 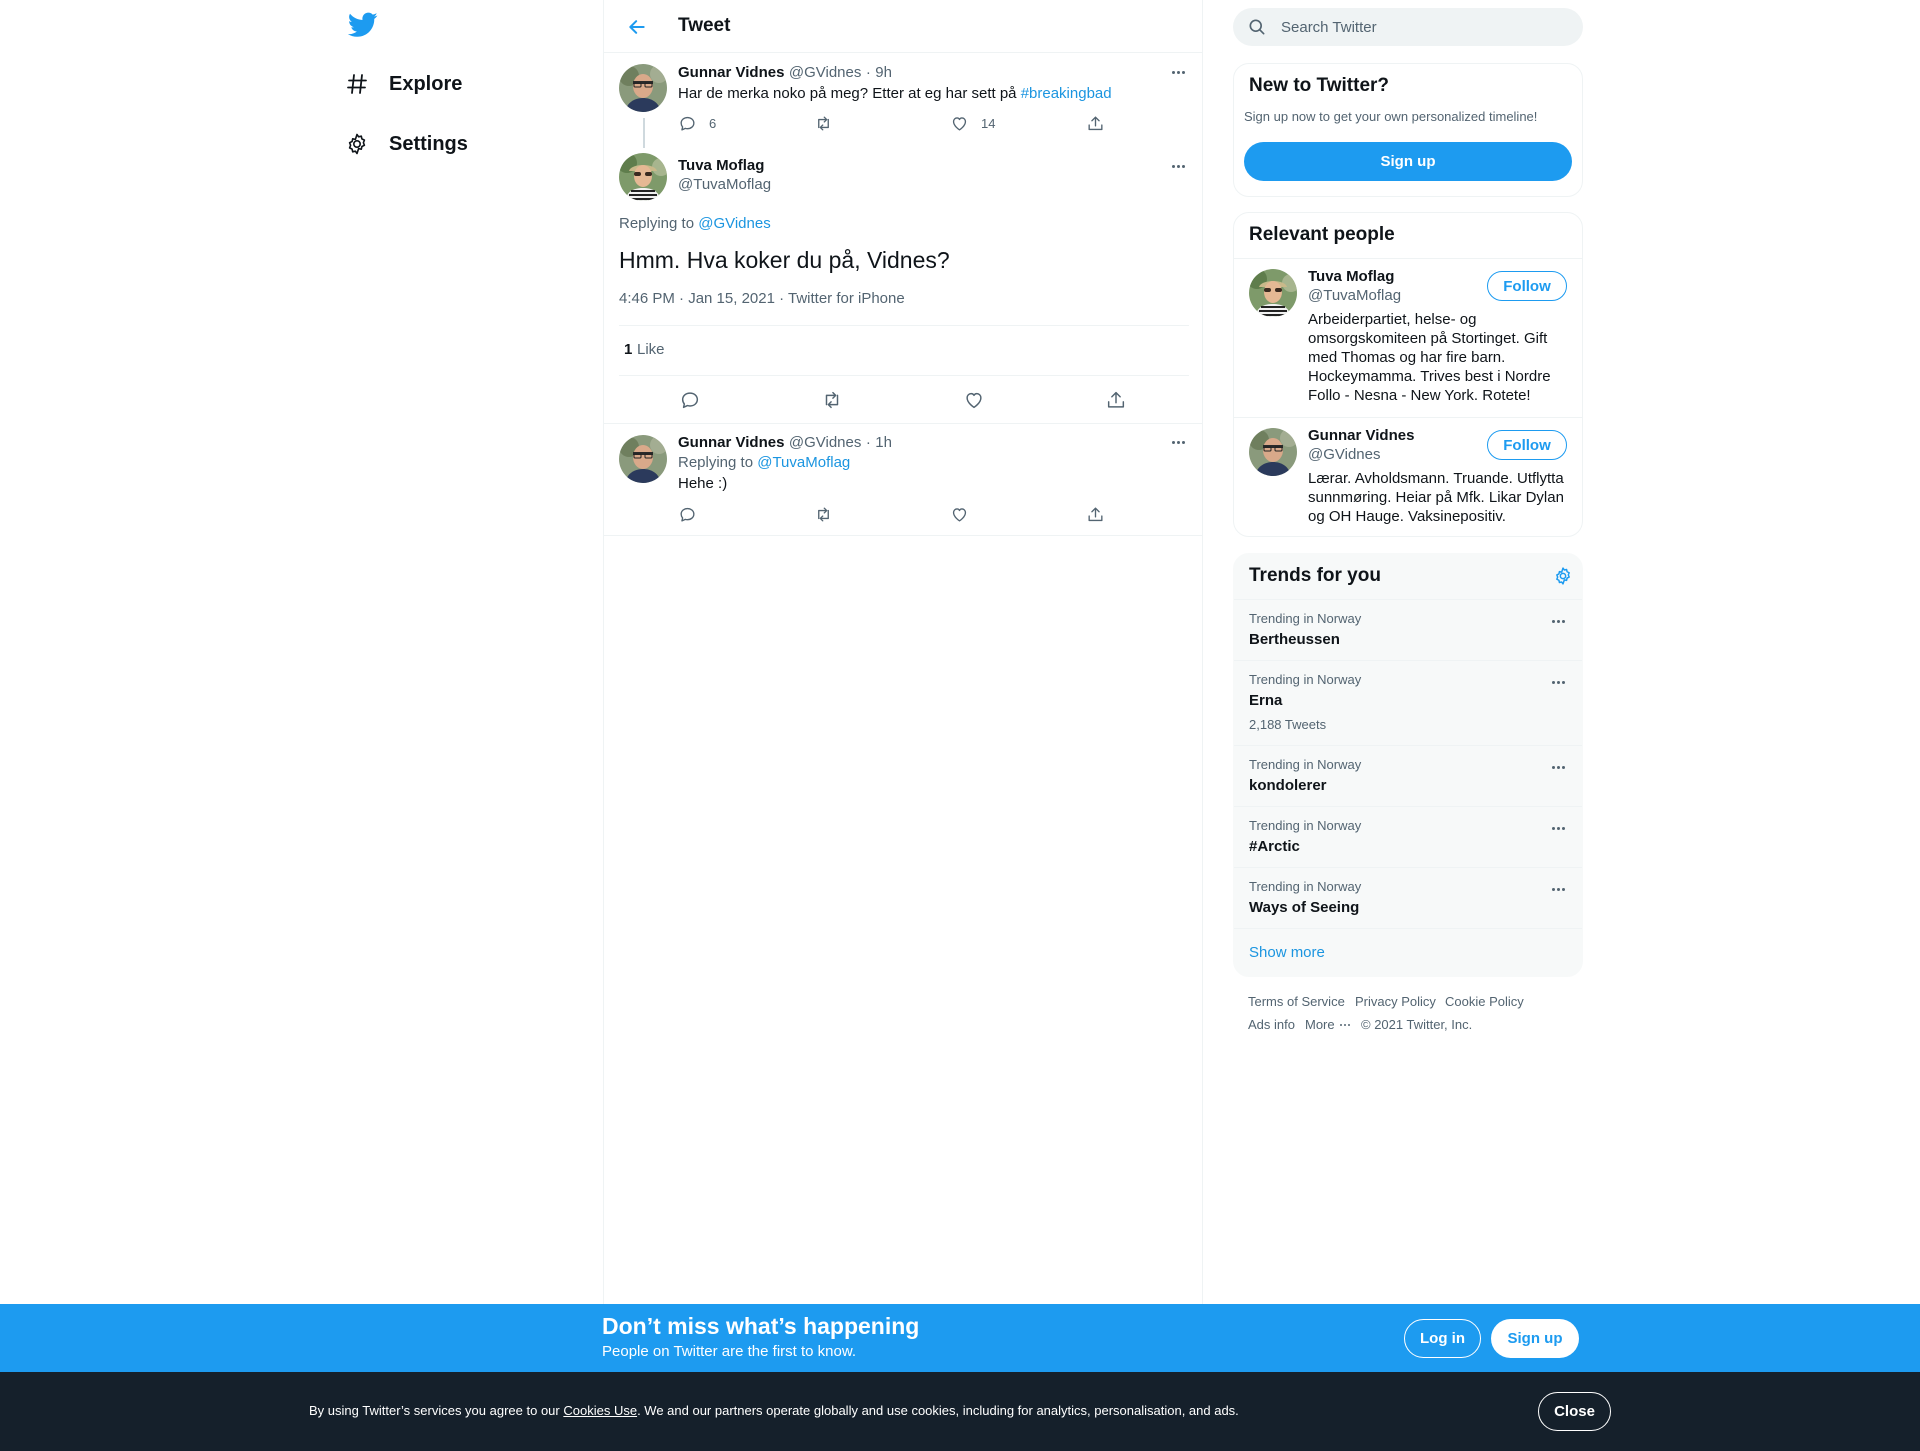 I want to click on person-handle: @GVidnes, so click(x=1344, y=454).